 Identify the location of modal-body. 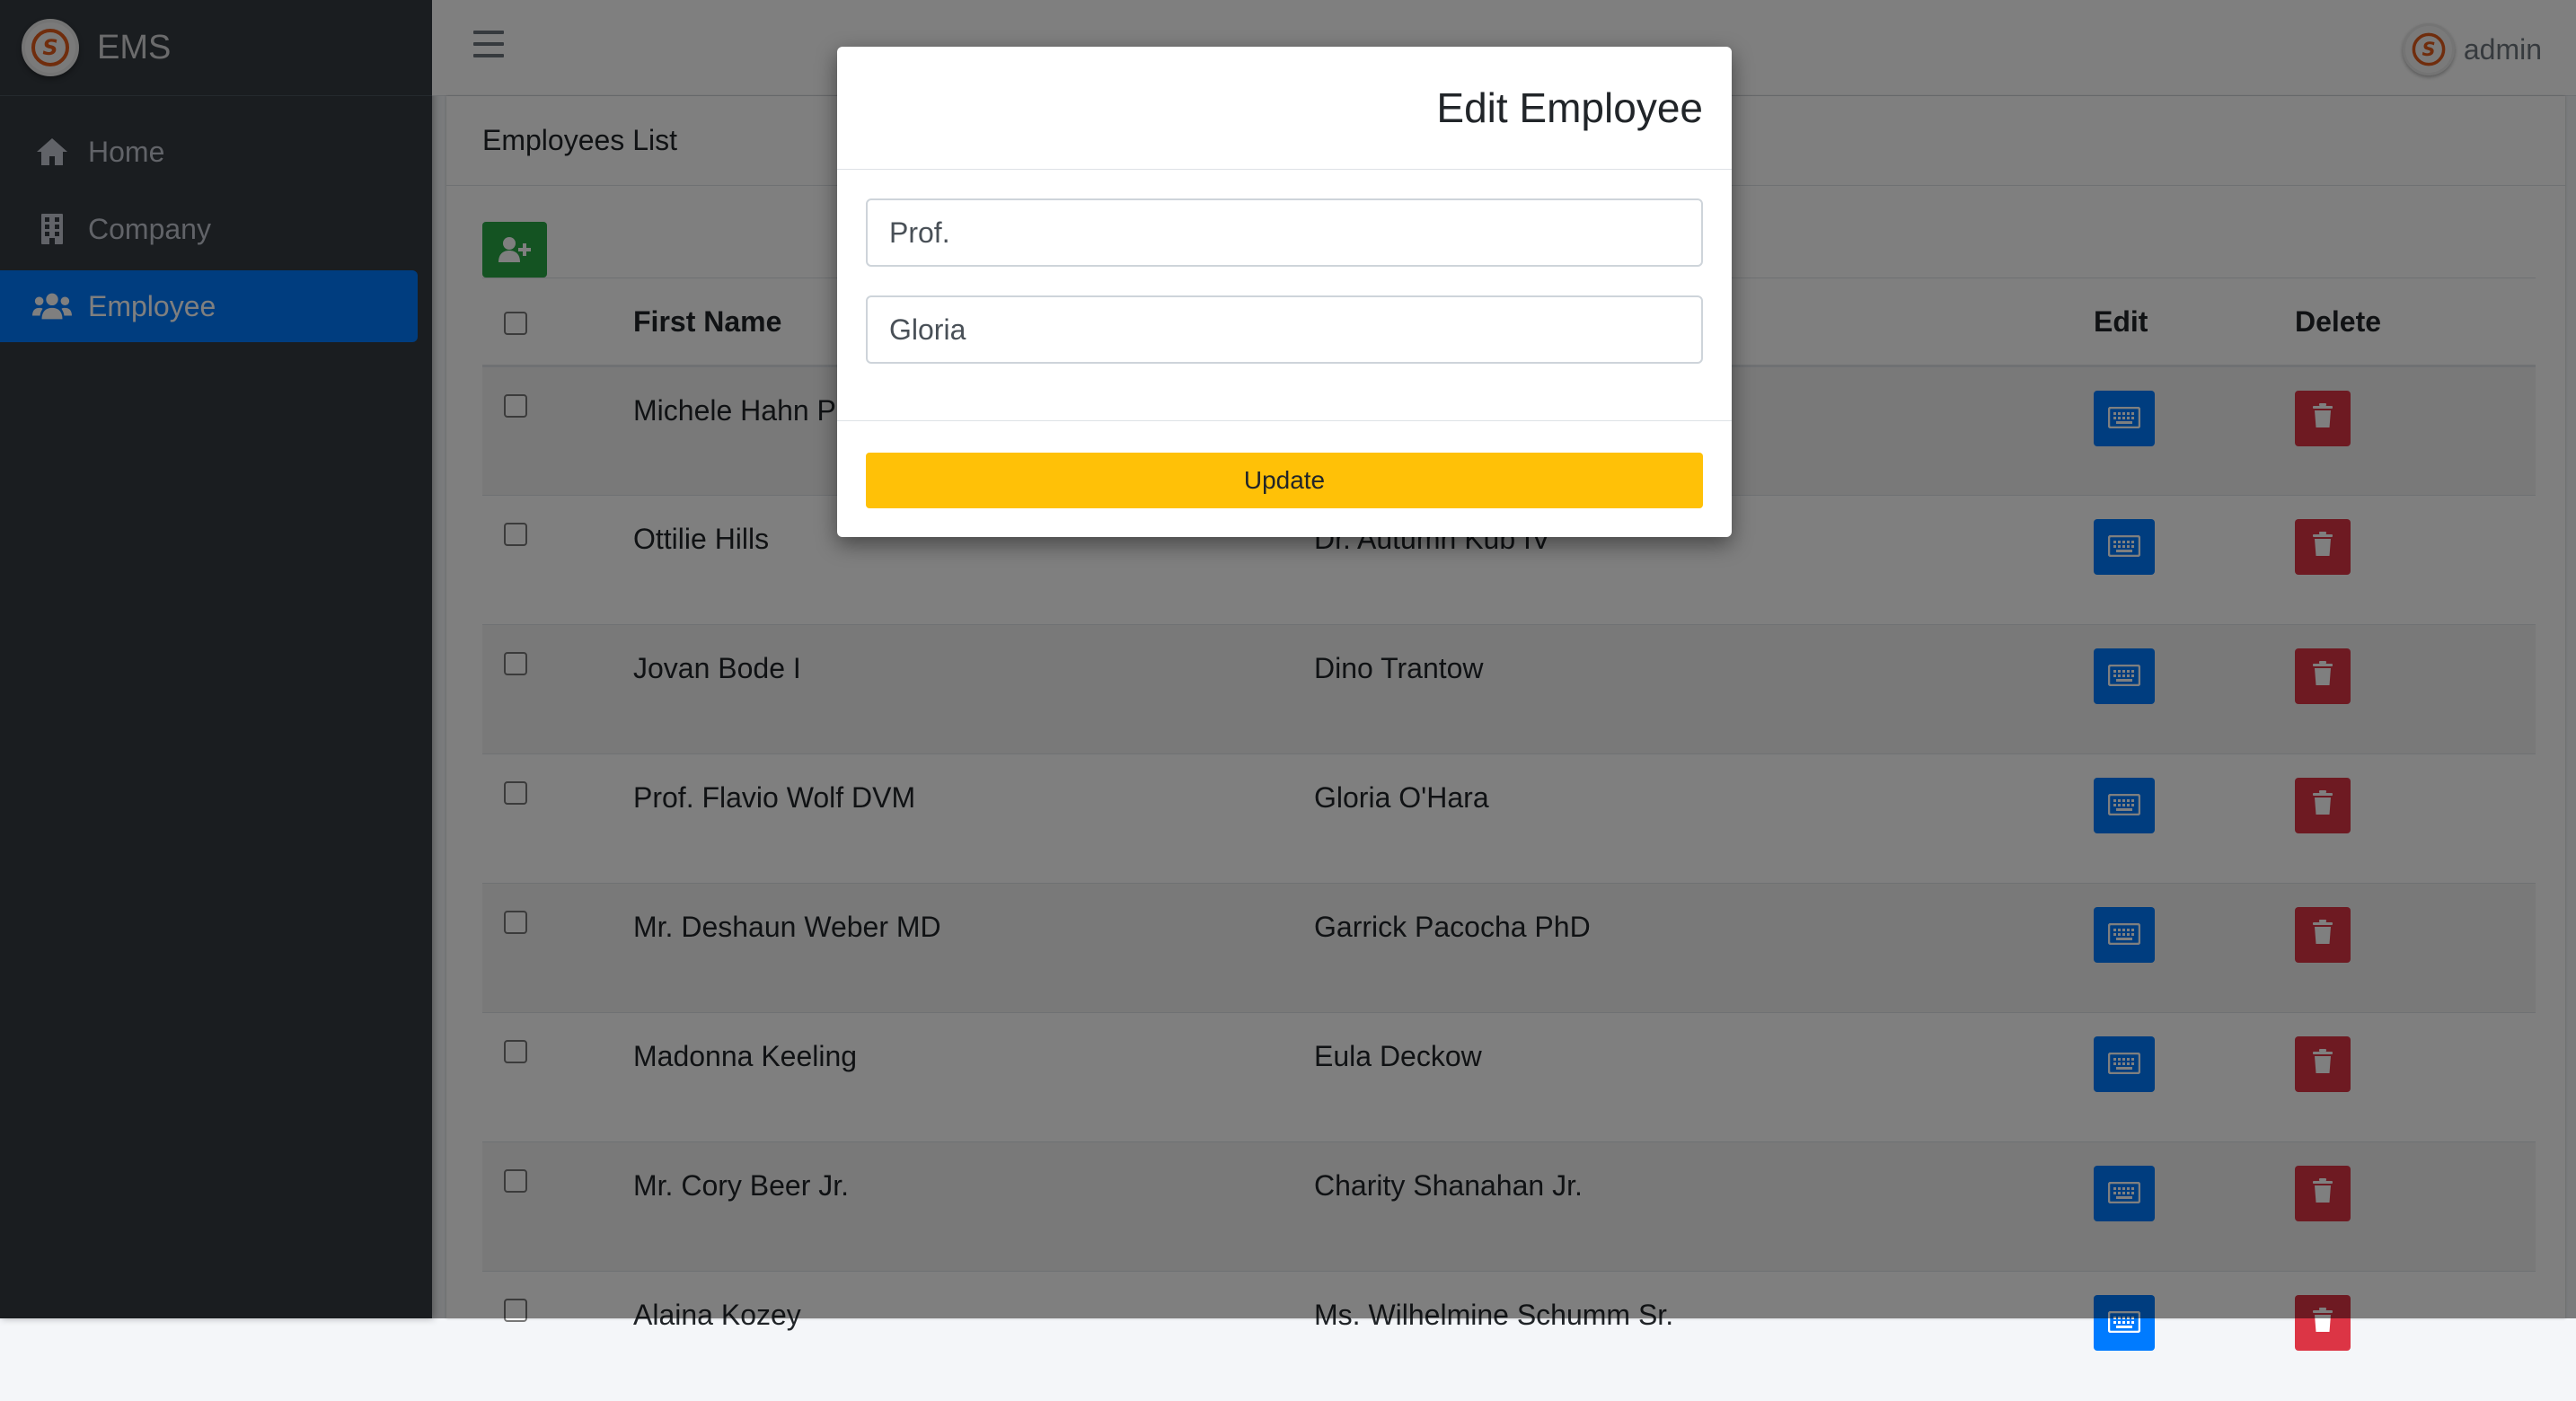
(1284, 295).